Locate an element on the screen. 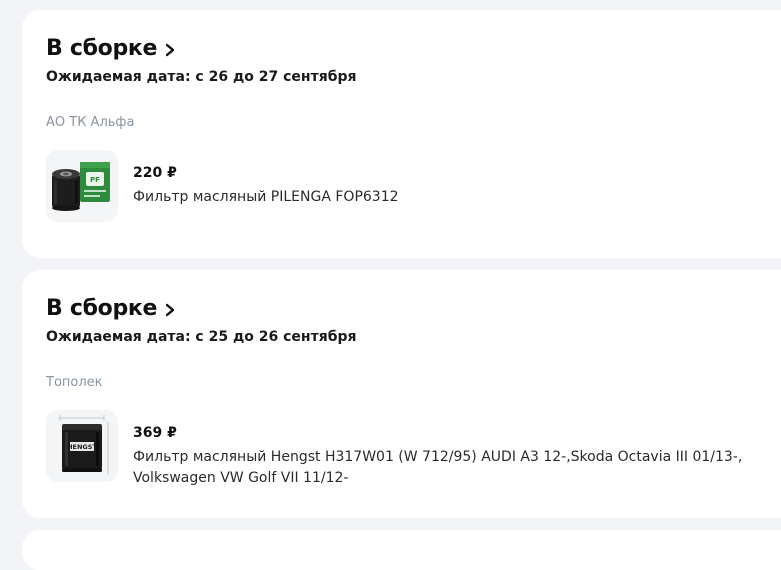  expected-date: Ожидаемая дата: с 25 до 26 сентября is located at coordinates (201, 337).